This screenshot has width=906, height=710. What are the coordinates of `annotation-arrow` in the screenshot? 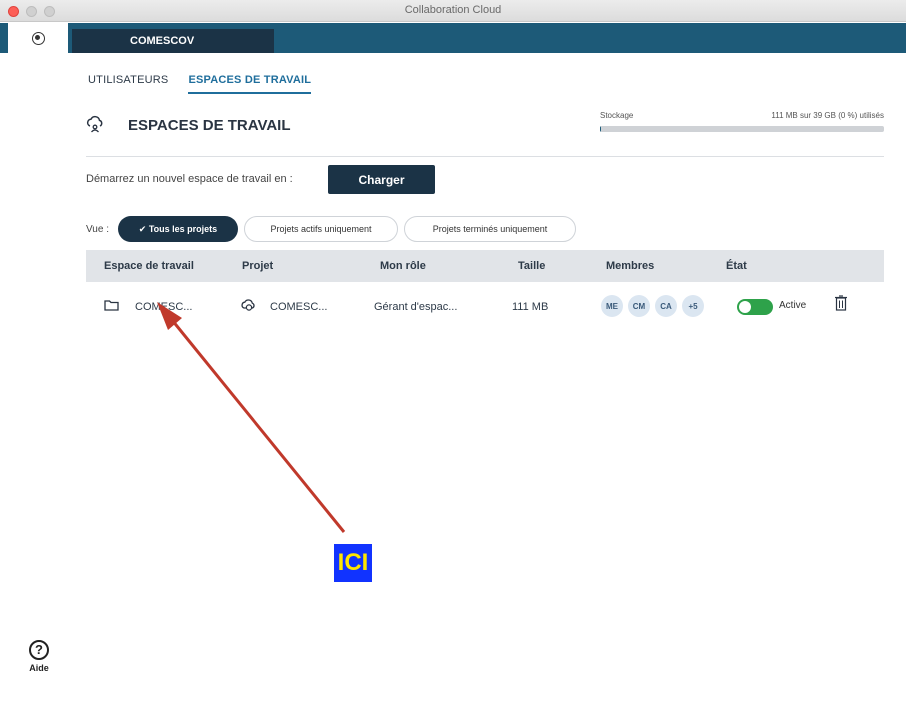 It's located at (251, 417).